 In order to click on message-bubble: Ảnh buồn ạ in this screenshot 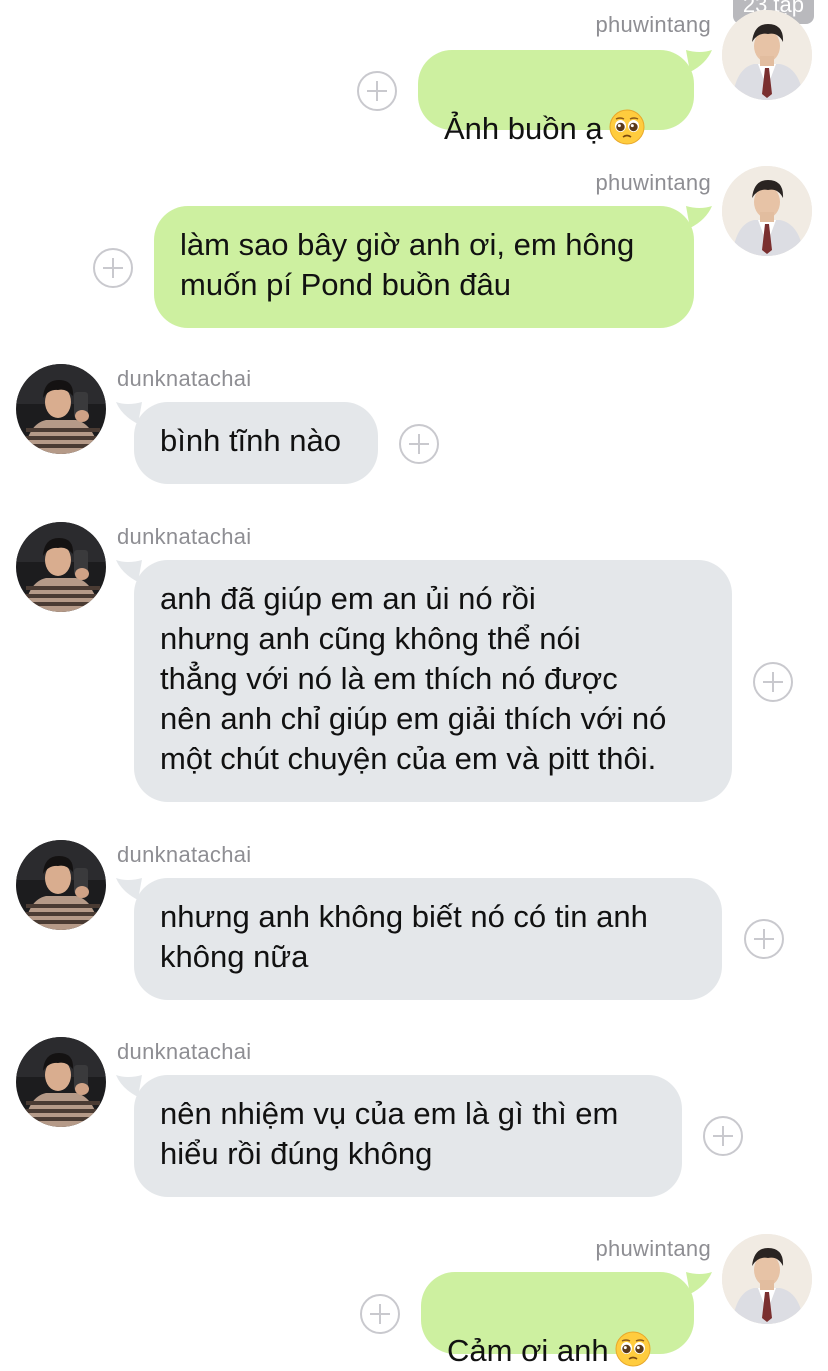, I will do `click(556, 98)`.